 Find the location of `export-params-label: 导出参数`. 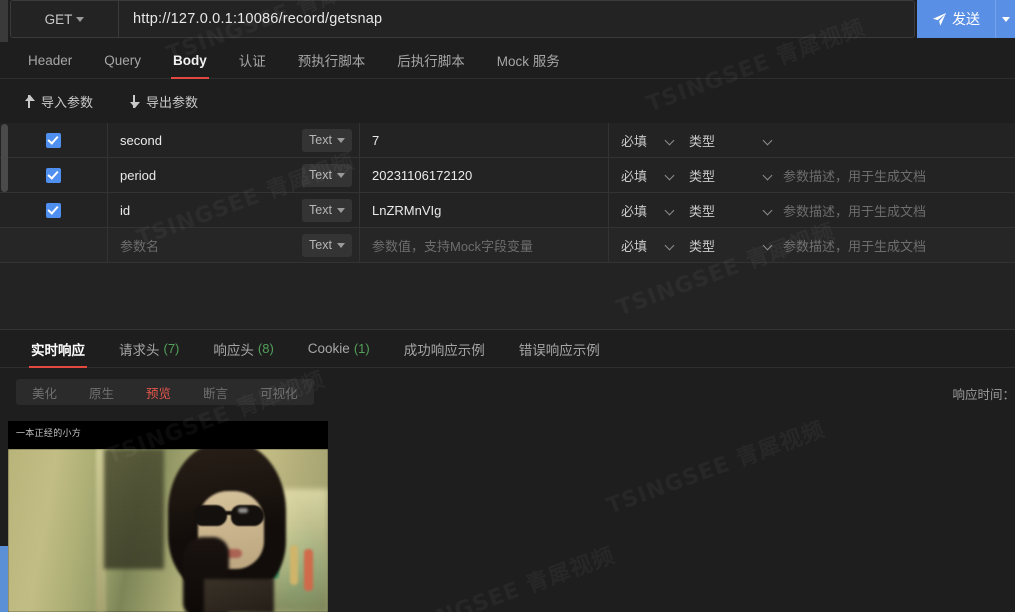

export-params-label: 导出参数 is located at coordinates (172, 102).